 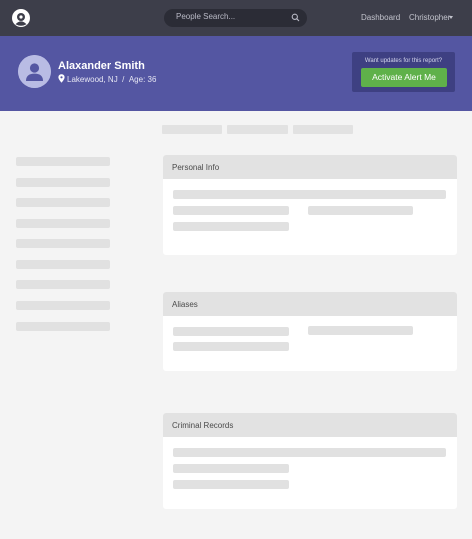 I want to click on card-title: Personal Info, so click(x=196, y=167).